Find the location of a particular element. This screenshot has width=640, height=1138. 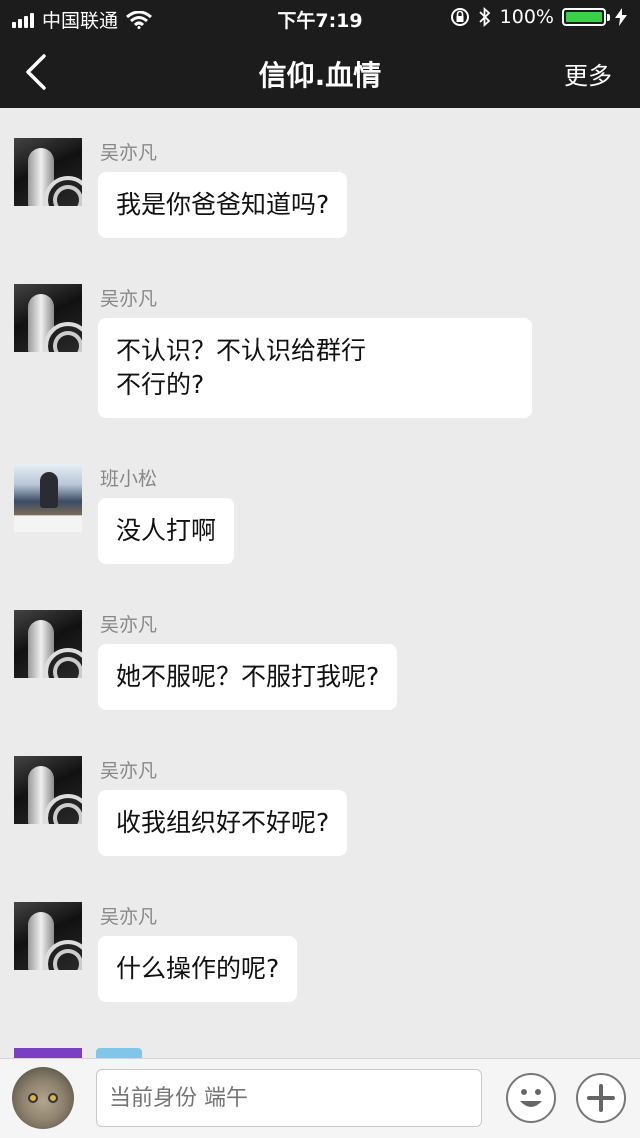

message-bubble: 不认识？不认识给群行 不行的? is located at coordinates (315, 368).